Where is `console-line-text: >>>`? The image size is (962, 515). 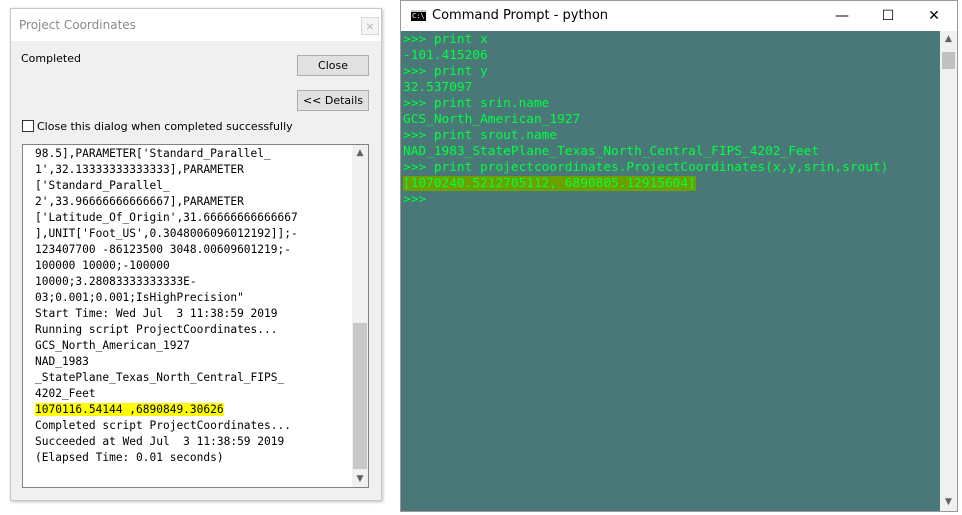
console-line-text: >>> is located at coordinates (415, 199).